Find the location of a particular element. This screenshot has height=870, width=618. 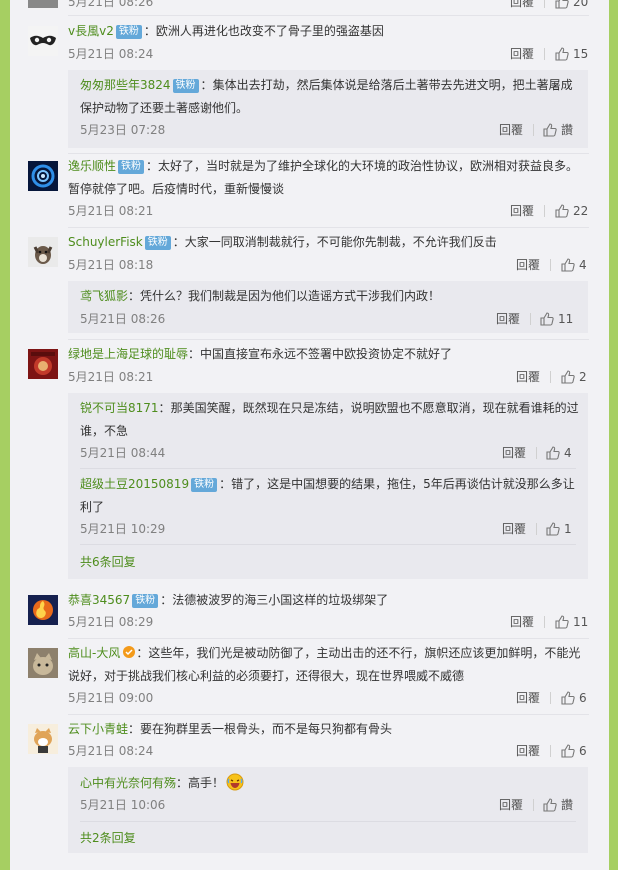

username-link: SchuylerFisk is located at coordinates (105, 242).